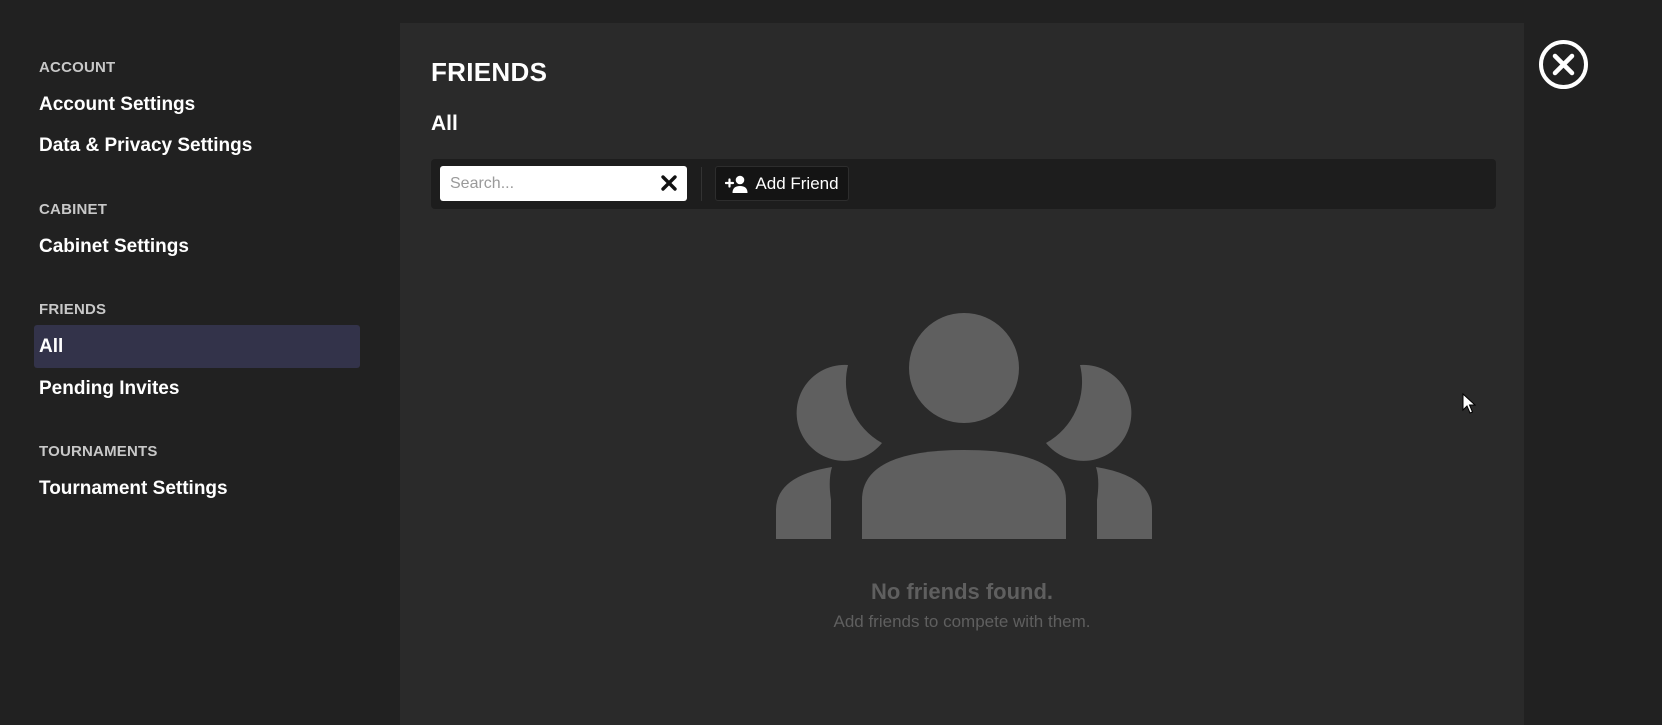 This screenshot has height=725, width=1662. Describe the element at coordinates (797, 183) in the screenshot. I see `add-friend-label: Add Friend` at that location.